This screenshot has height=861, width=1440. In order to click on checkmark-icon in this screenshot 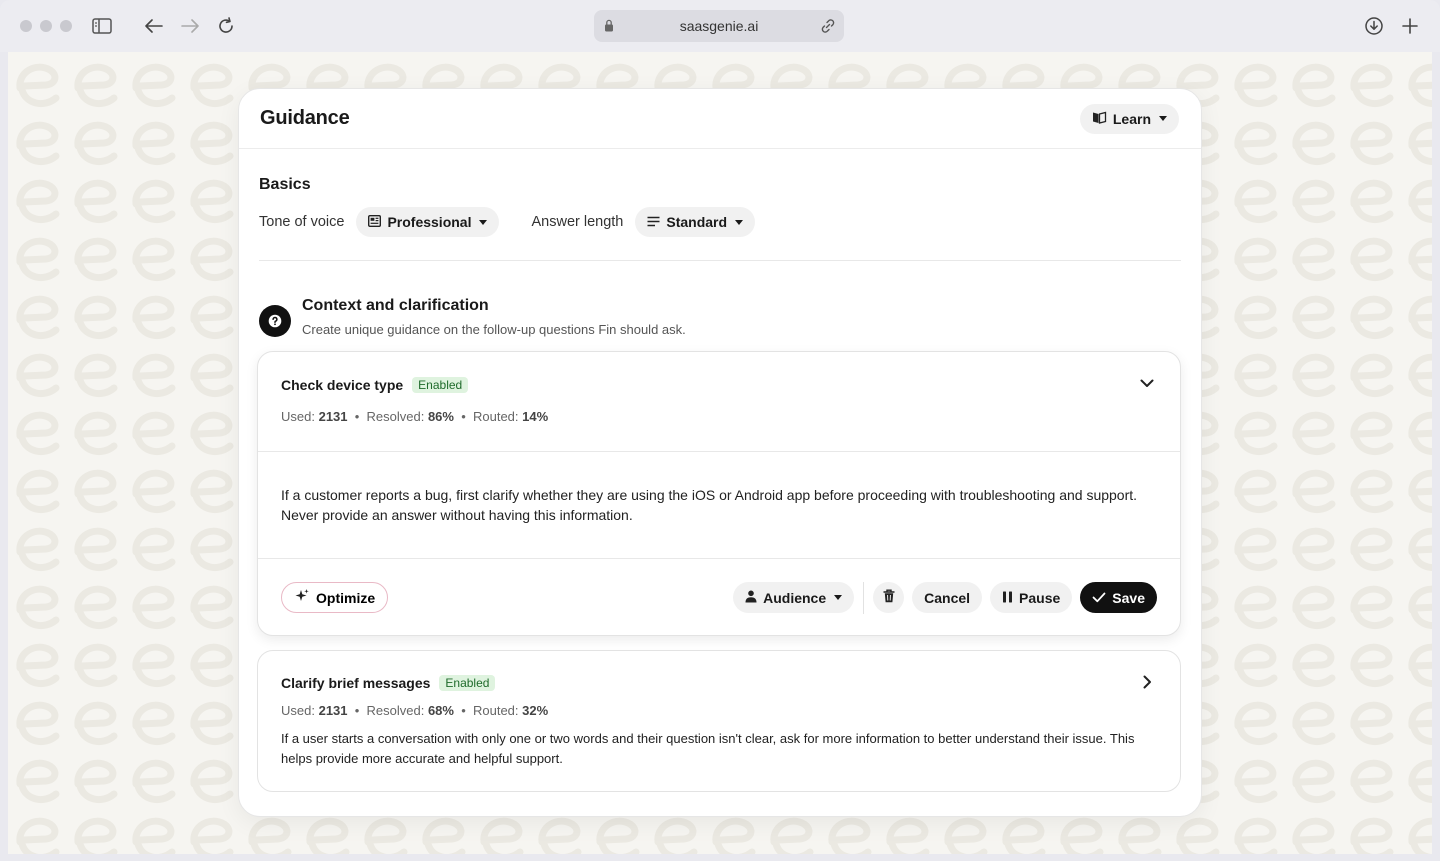, I will do `click(1099, 598)`.